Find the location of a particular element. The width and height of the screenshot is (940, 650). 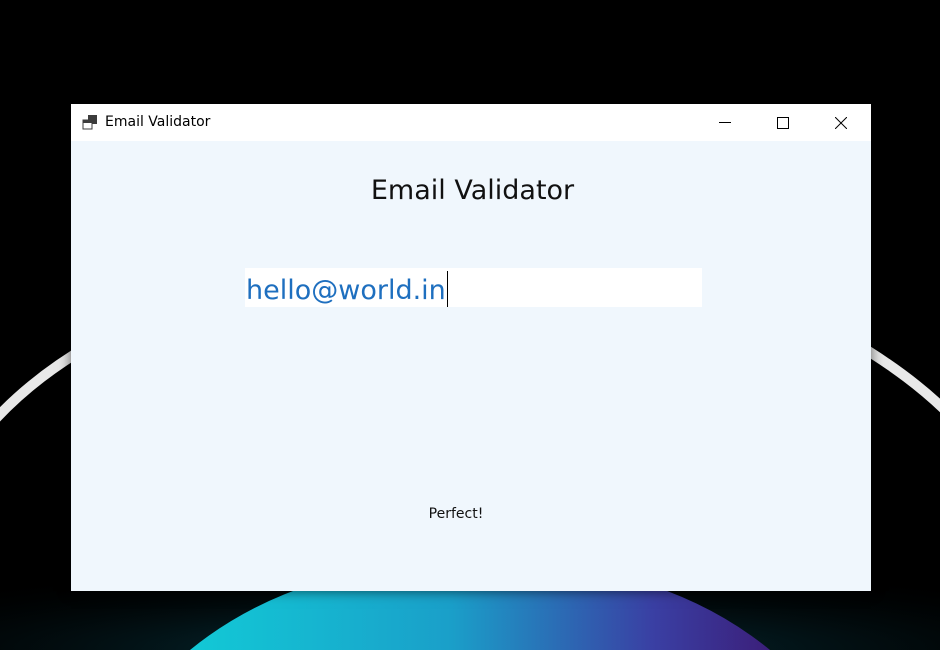

minimize-button is located at coordinates (725, 122).